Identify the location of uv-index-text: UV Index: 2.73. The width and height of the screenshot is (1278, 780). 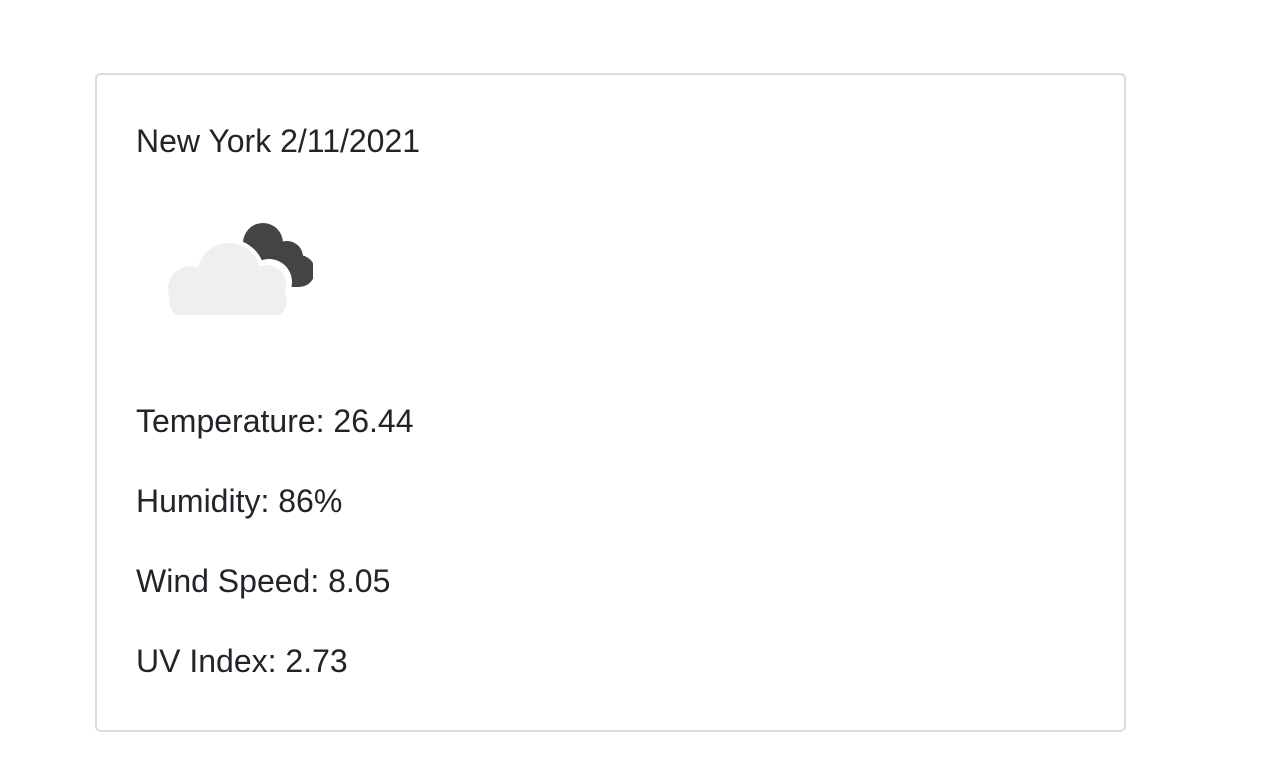
(242, 661).